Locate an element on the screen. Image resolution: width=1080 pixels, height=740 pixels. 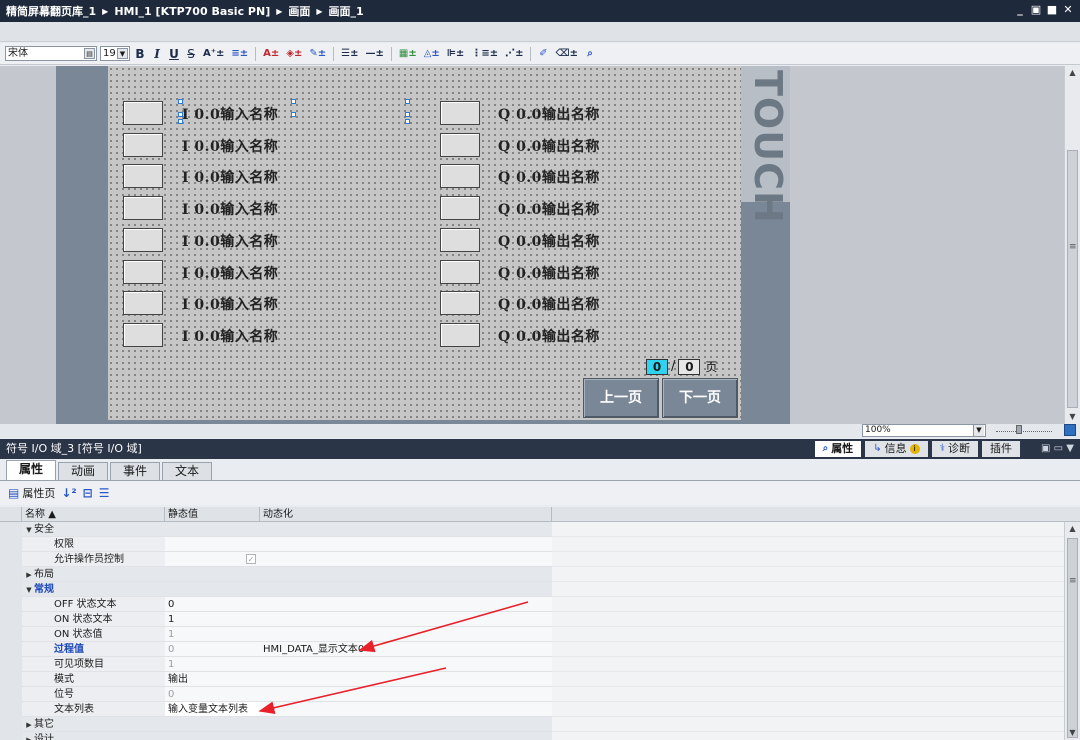
format-painter-button: ✐ is located at coordinates (543, 54).